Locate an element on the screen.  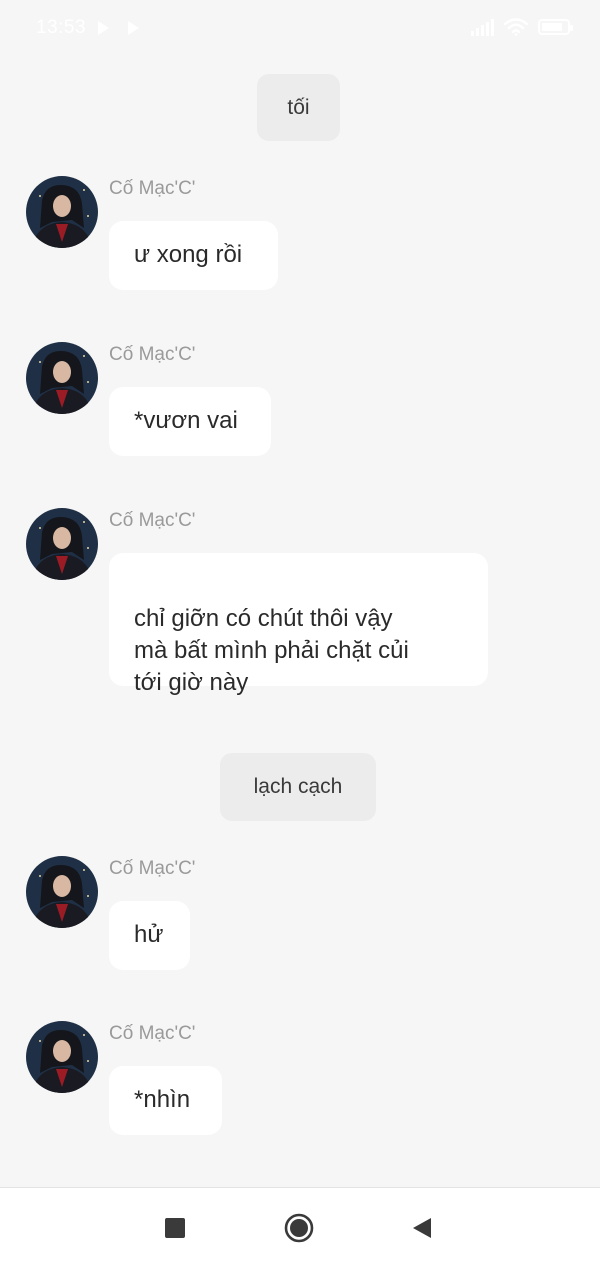
message-bubble: *vươn vai is located at coordinates (190, 421).